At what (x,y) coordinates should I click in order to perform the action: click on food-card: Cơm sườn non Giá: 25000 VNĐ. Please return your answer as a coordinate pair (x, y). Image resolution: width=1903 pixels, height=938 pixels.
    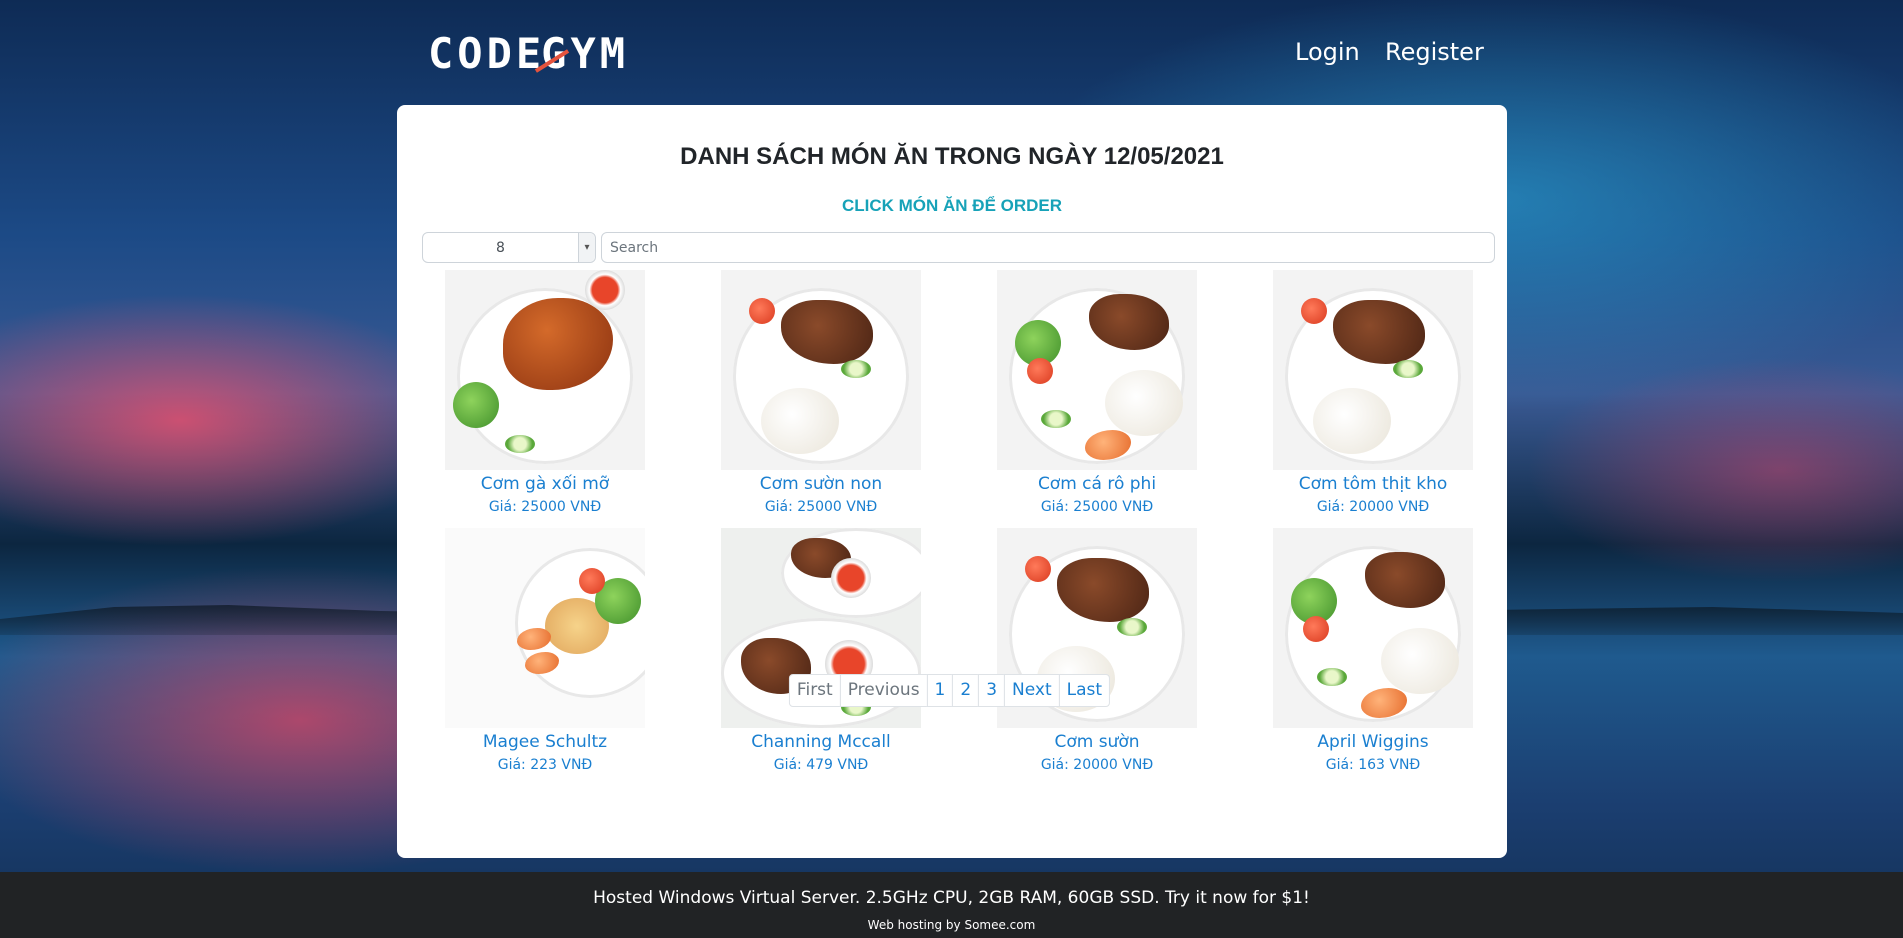
    Looking at the image, I should click on (821, 394).